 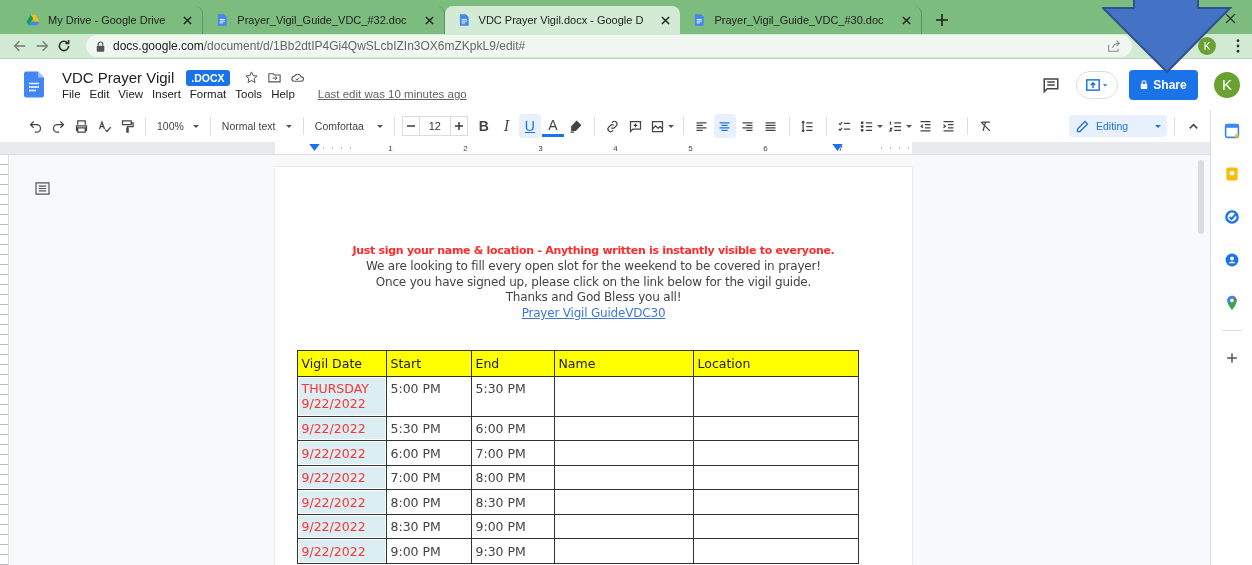 I want to click on address-bar: docs.google.com/document/d/1Bb2dtIP4Gi4QwSLcbIZIn3OX6mZKpkL9/edit#, so click(x=609, y=46).